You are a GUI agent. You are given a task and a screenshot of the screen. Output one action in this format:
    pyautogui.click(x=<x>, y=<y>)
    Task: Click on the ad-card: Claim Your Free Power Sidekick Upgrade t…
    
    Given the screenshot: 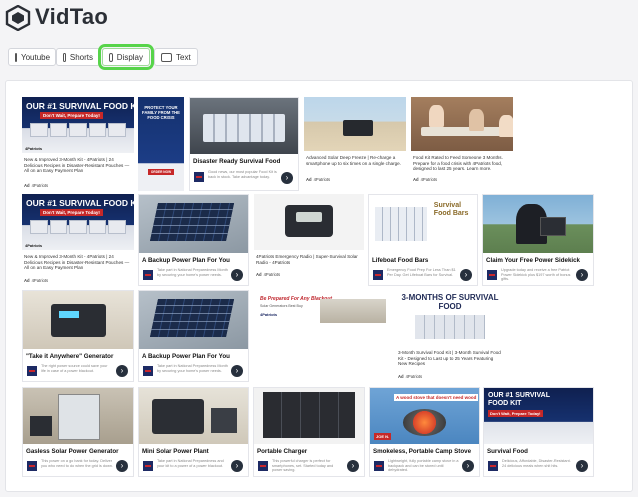 What is the action you would take?
    pyautogui.click(x=538, y=240)
    